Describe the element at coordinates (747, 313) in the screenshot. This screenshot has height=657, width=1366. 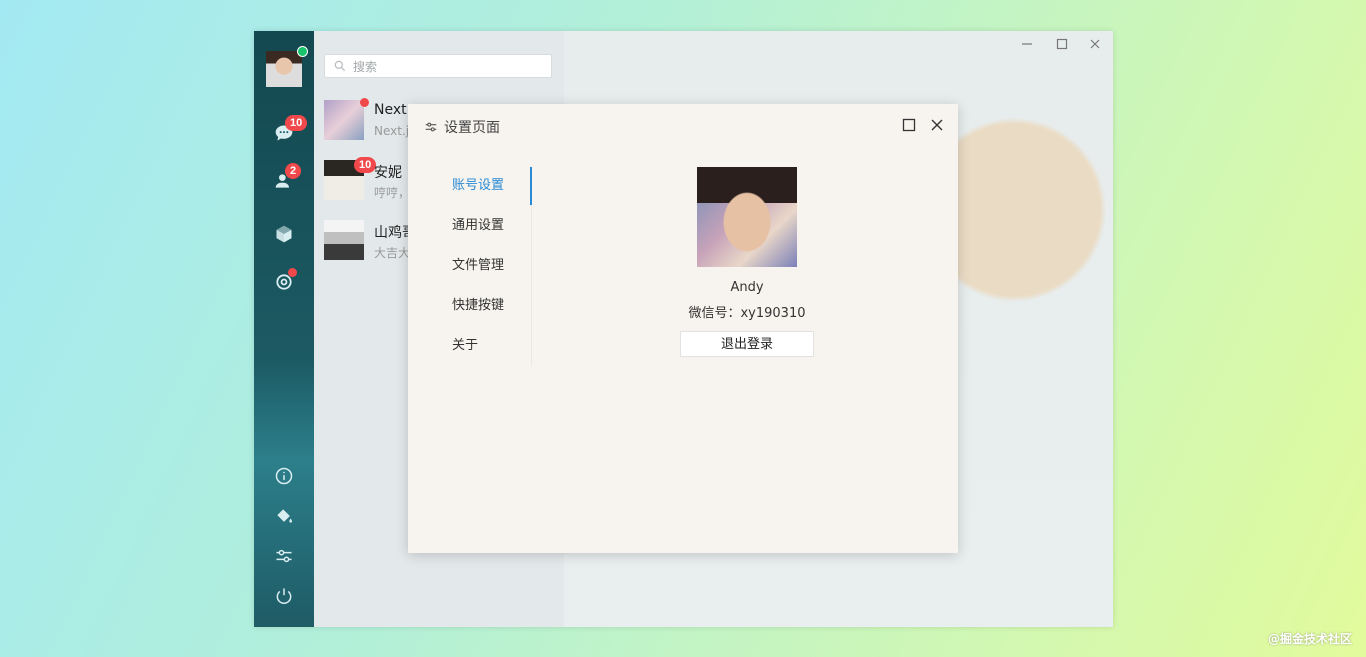
I see `profile-wechat-id: 微信号：xy190310` at that location.